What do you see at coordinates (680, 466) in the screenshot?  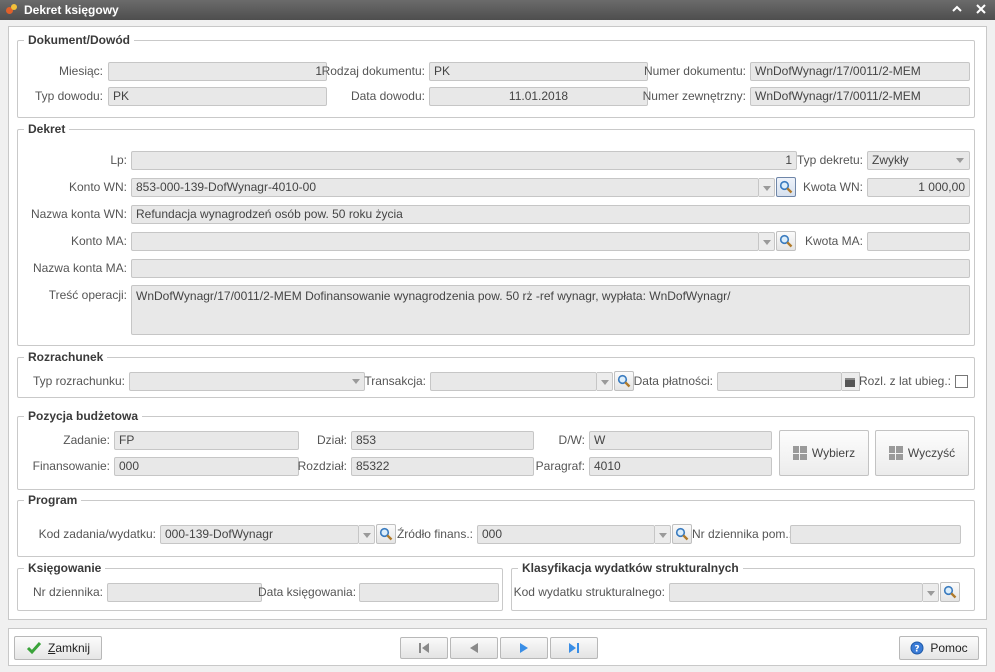 I see `paragraf-field: 4010` at bounding box center [680, 466].